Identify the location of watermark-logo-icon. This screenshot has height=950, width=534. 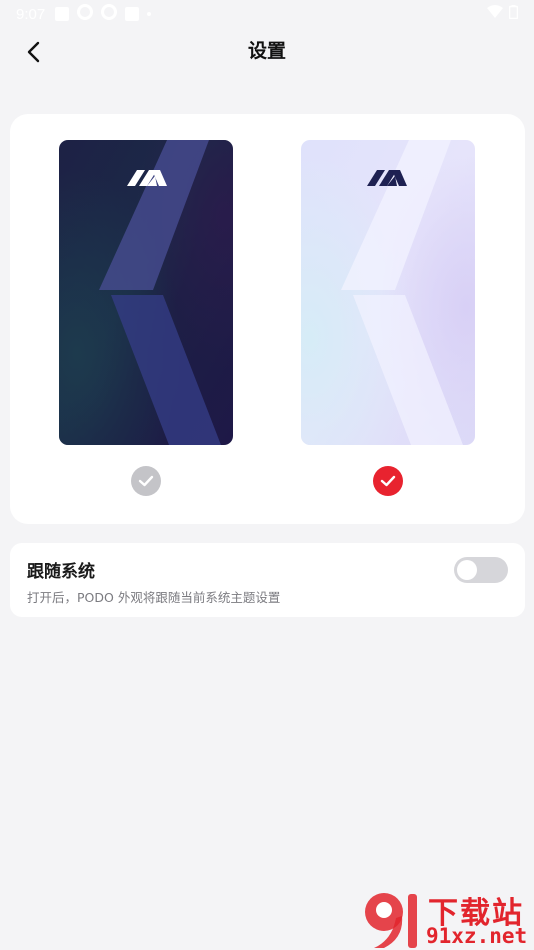
(391, 920).